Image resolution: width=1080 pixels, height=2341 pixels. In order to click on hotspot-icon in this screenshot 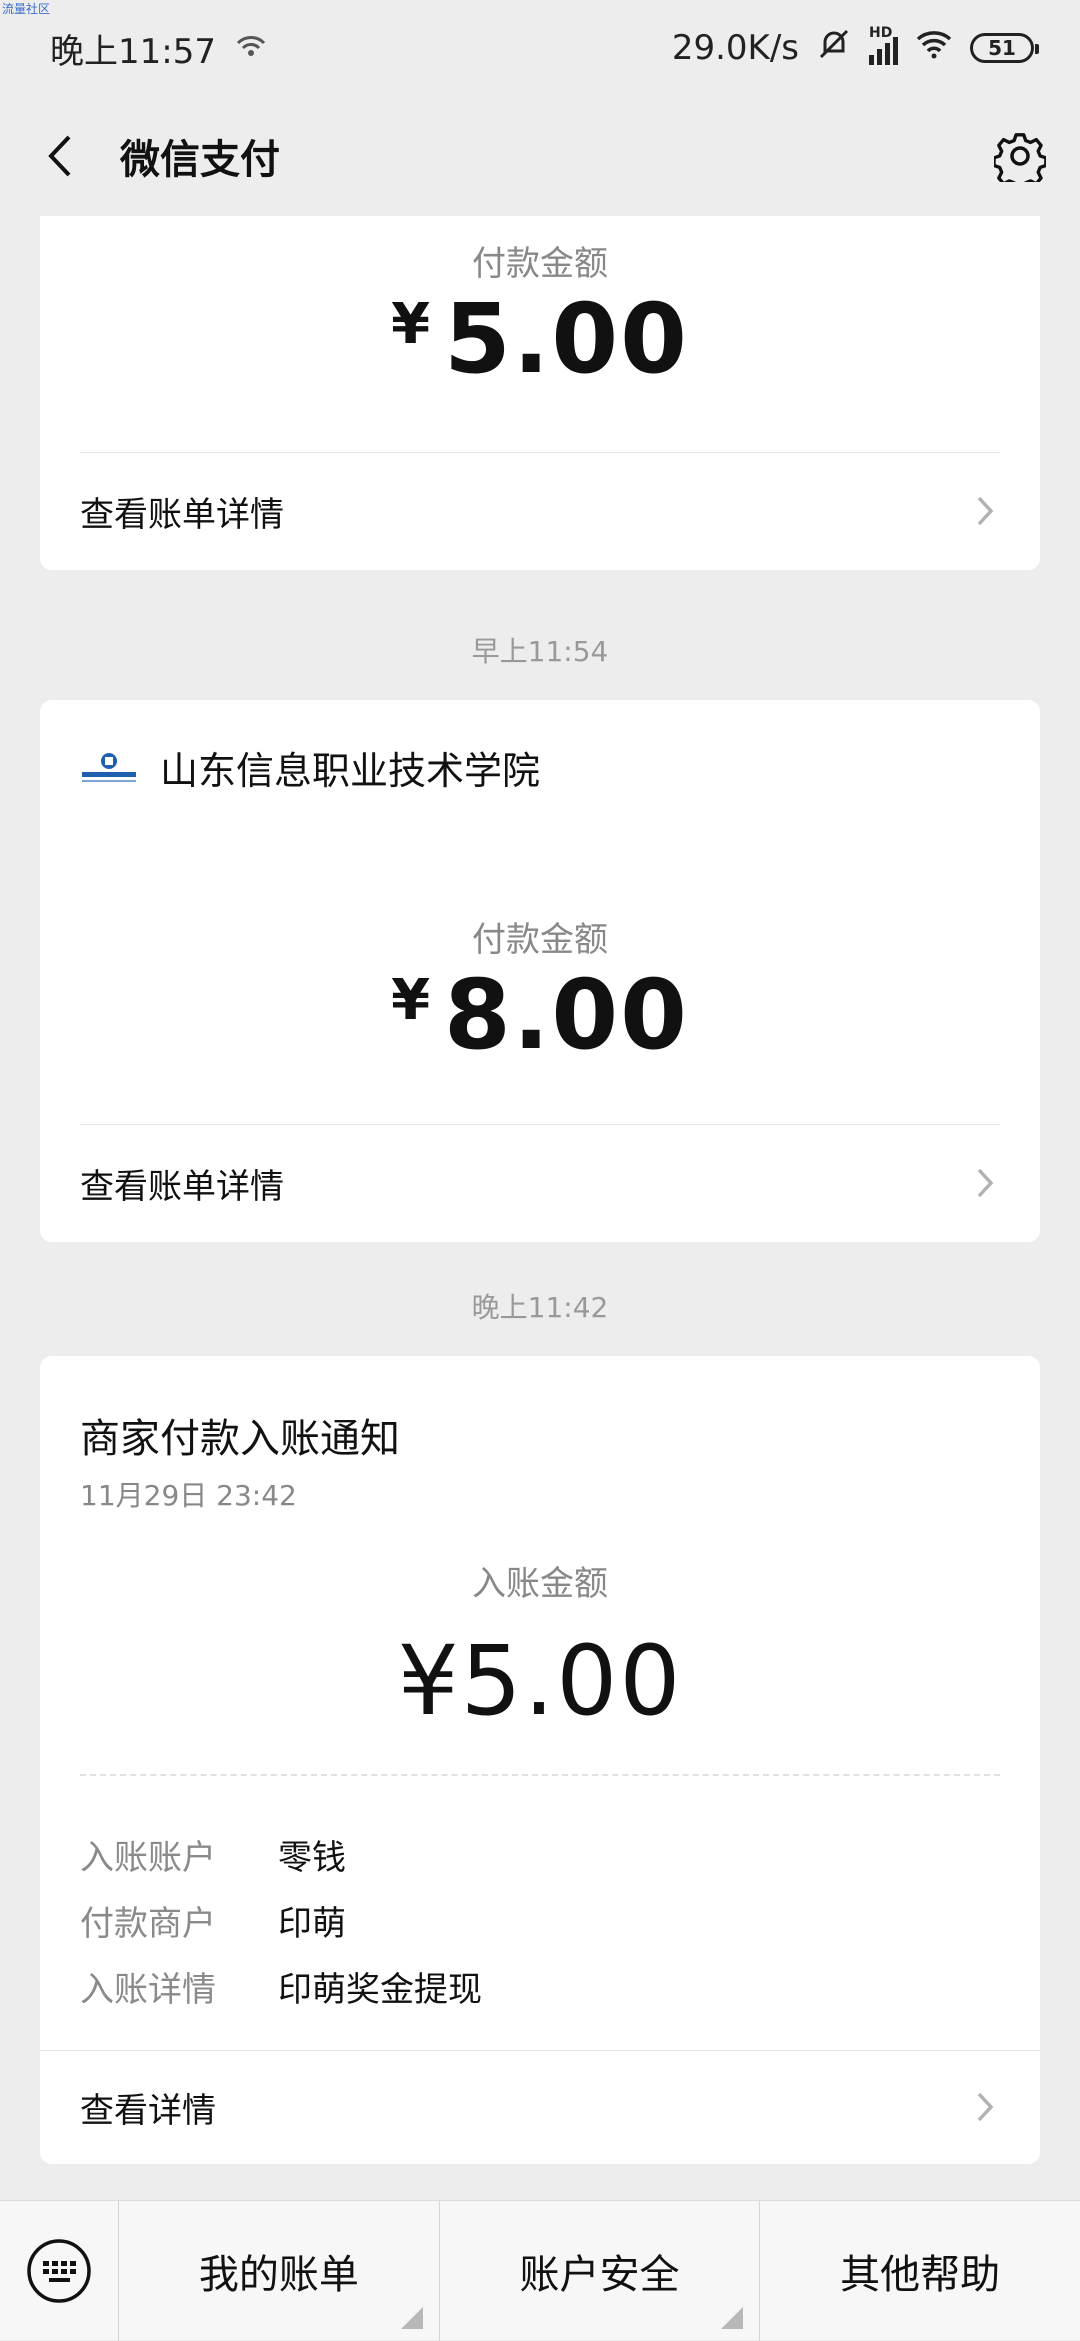, I will do `click(251, 48)`.